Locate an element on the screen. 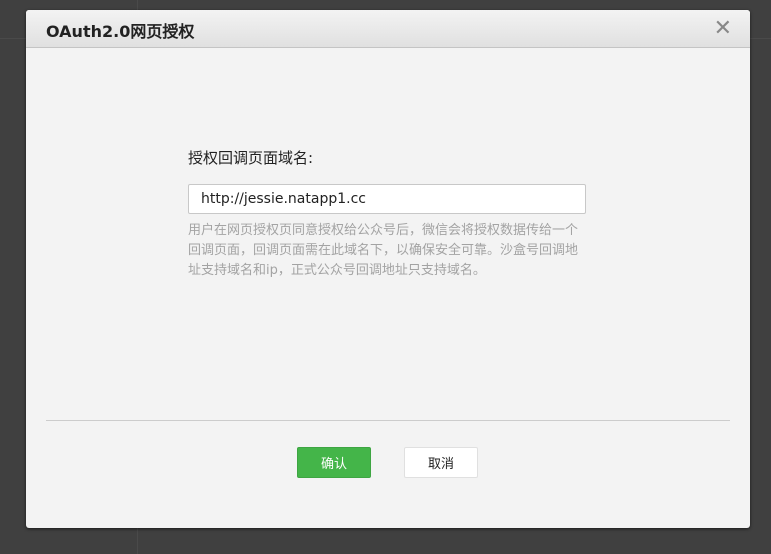 Image resolution: width=771 pixels, height=554 pixels. cancel-button: 取消 is located at coordinates (441, 462).